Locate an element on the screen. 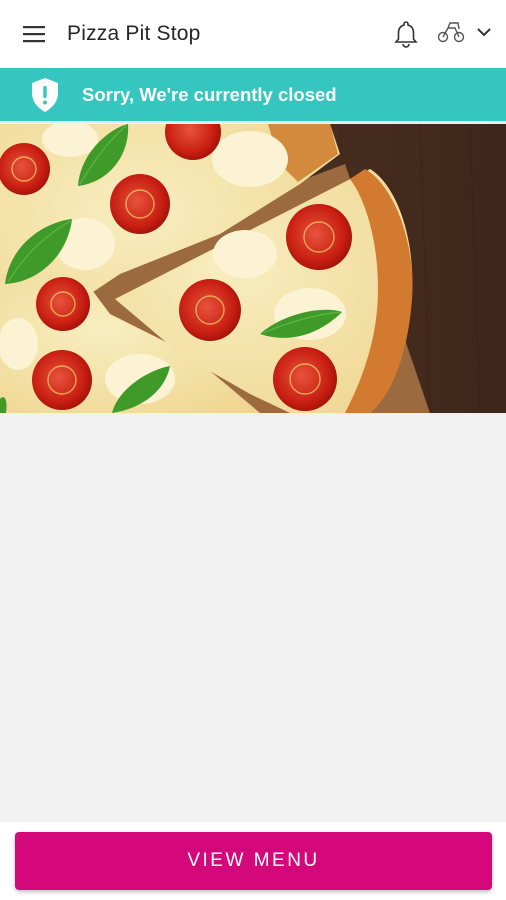 The image size is (506, 900). closed-message: Sorry, We're currently closed is located at coordinates (209, 94).